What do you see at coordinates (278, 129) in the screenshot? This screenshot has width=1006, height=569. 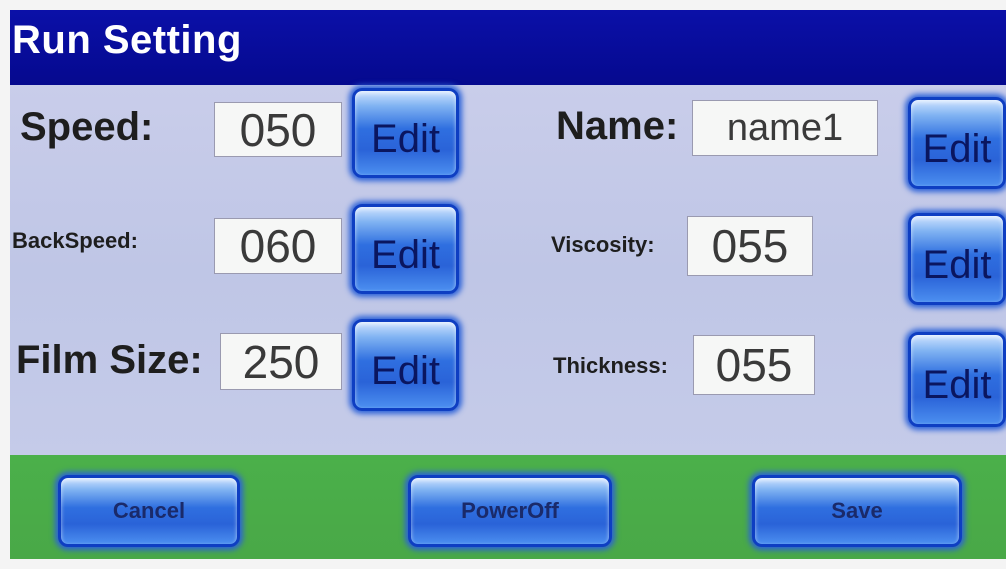 I see `speed-field: 050` at bounding box center [278, 129].